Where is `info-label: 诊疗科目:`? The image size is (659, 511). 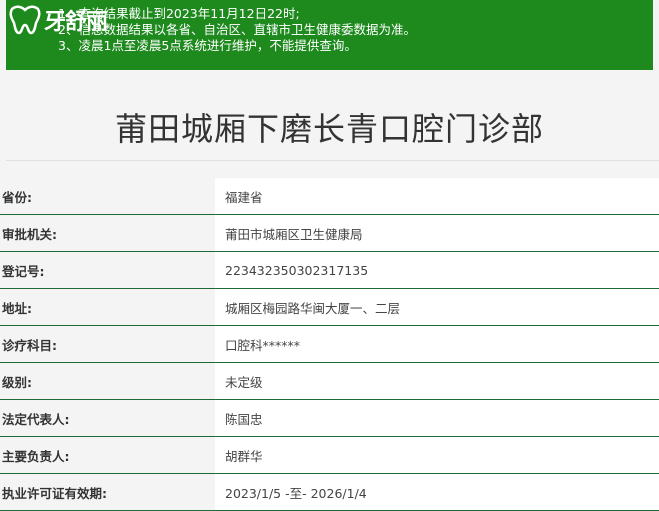
info-label: 诊疗科目: is located at coordinates (107, 344).